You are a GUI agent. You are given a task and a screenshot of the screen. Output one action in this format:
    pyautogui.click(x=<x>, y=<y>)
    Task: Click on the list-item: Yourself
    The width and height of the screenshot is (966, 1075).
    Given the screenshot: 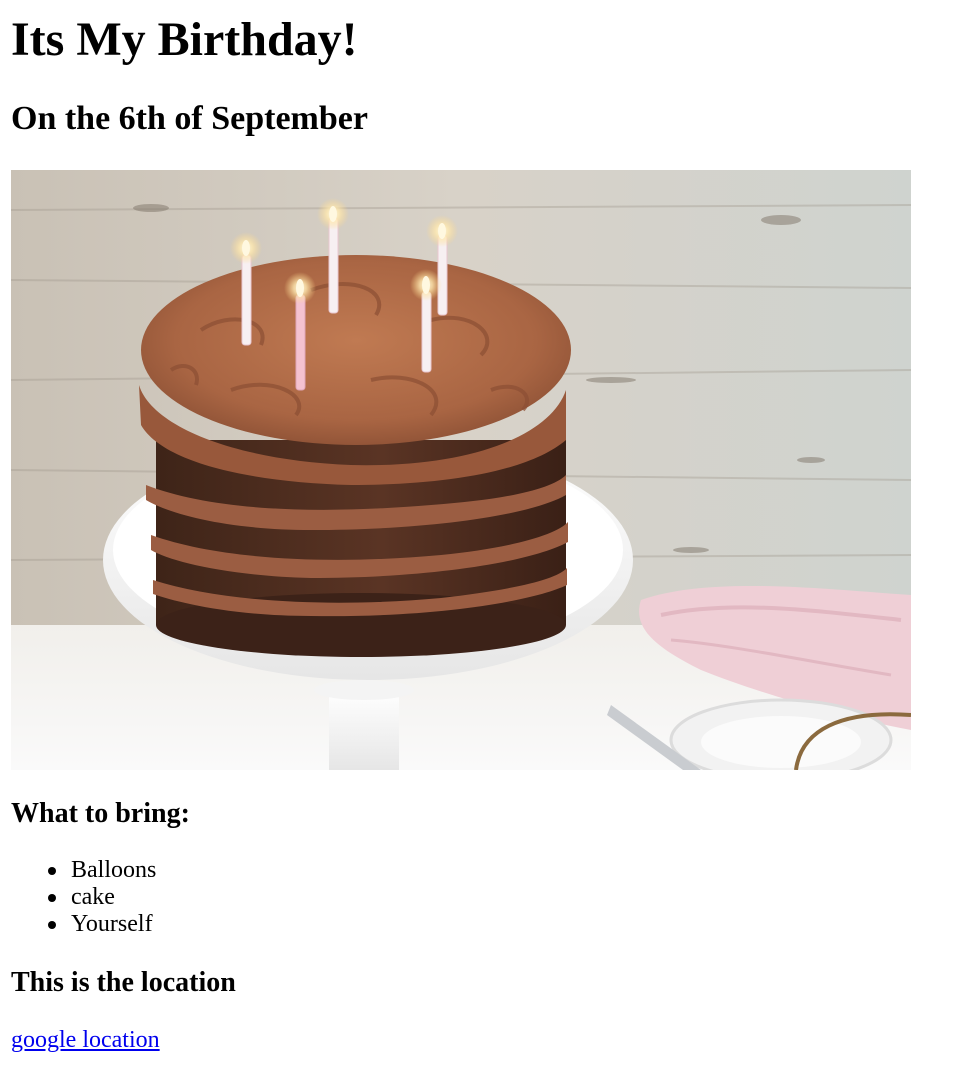 What is the action you would take?
    pyautogui.click(x=83, y=924)
    